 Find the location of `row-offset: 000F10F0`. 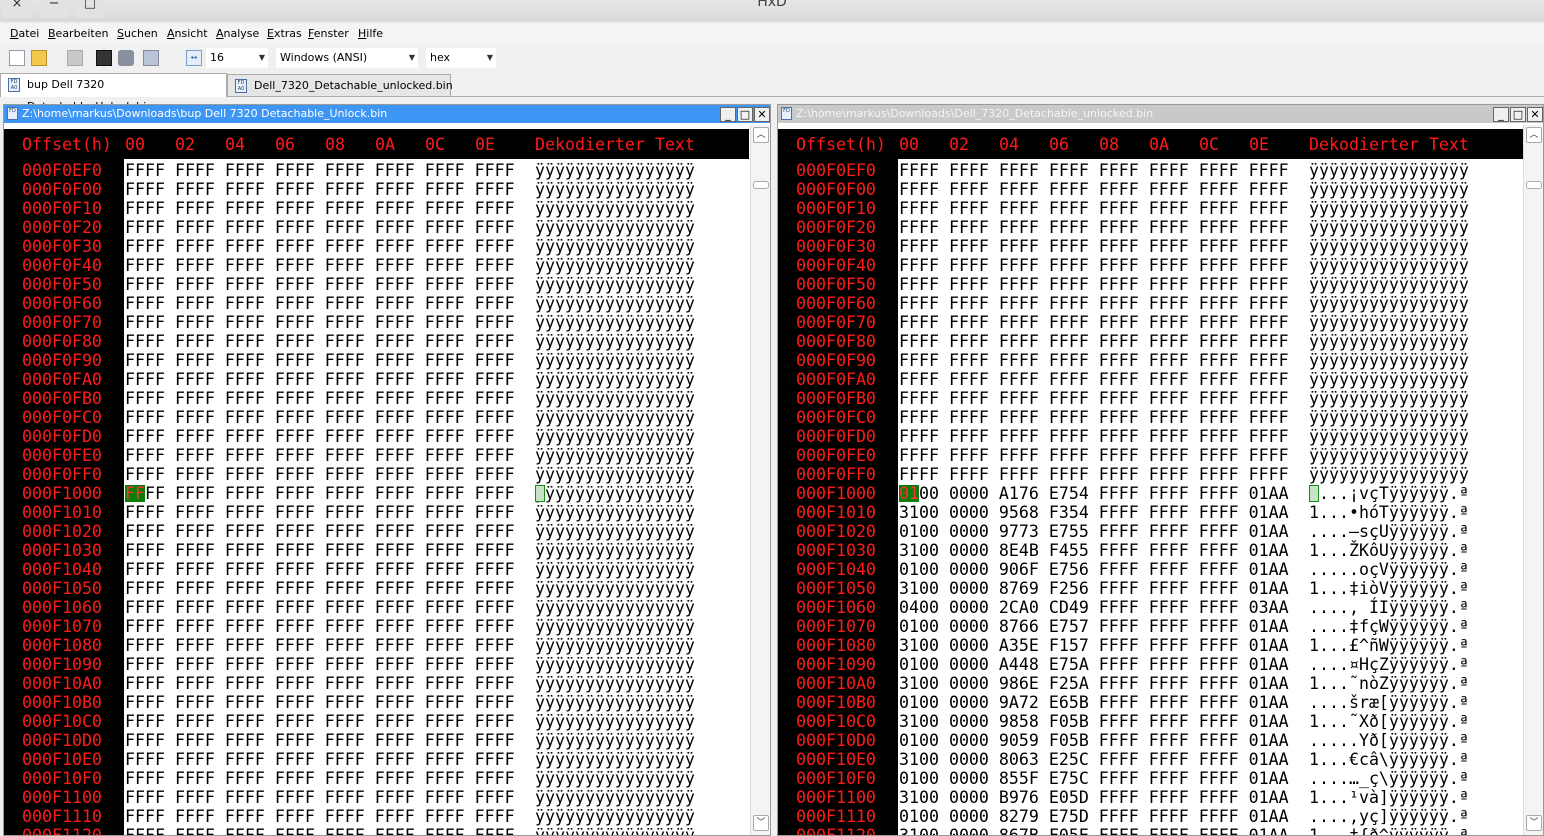

row-offset: 000F10F0 is located at coordinates (62, 778).